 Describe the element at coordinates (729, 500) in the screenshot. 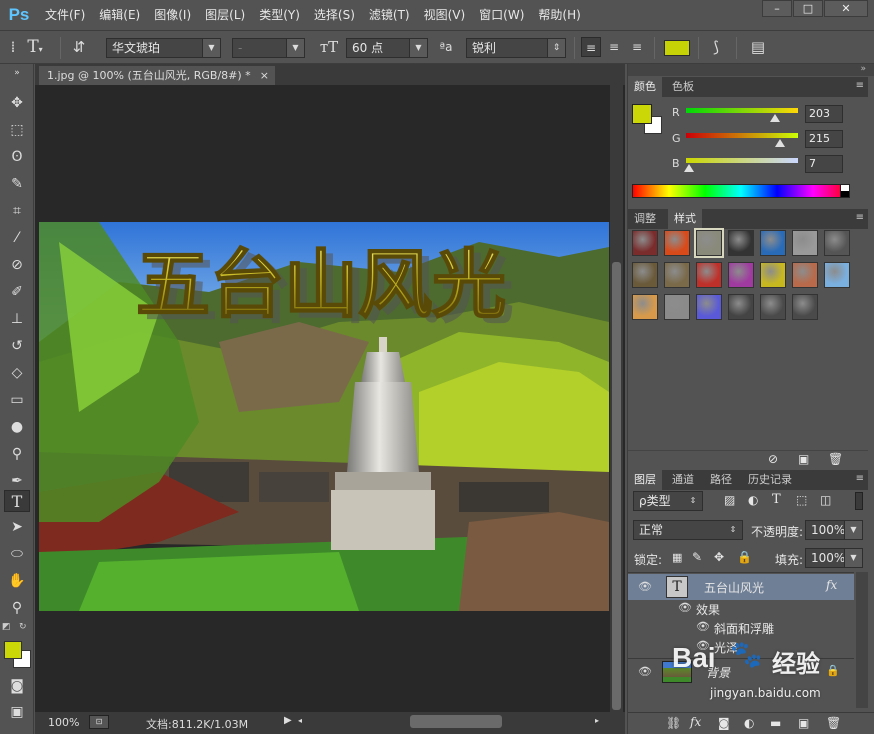

I see `filter-pixel-icon: ▨` at that location.